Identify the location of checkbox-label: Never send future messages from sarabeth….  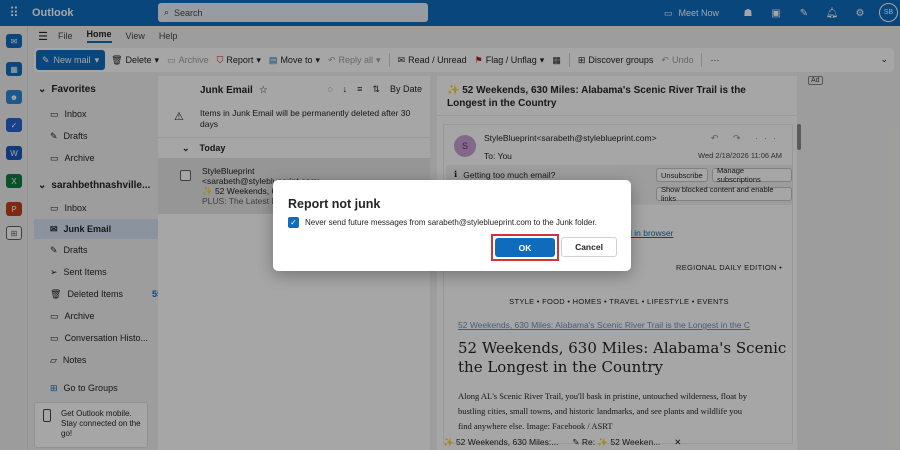
(451, 222).